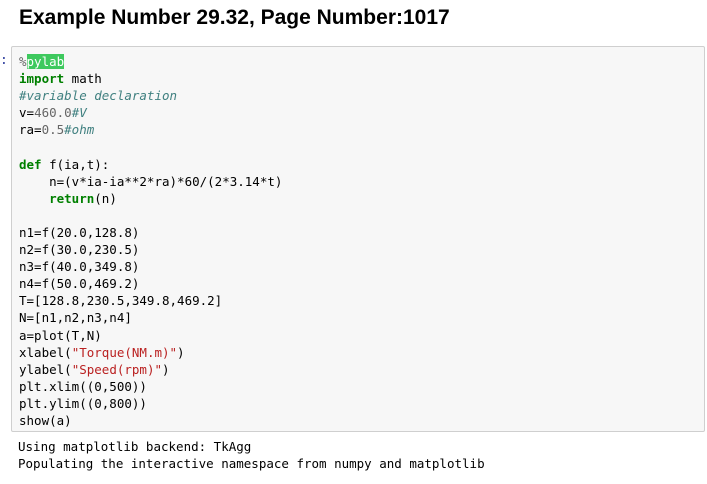 This screenshot has height=484, width=707. What do you see at coordinates (83, 79) in the screenshot?
I see `import-module: math` at bounding box center [83, 79].